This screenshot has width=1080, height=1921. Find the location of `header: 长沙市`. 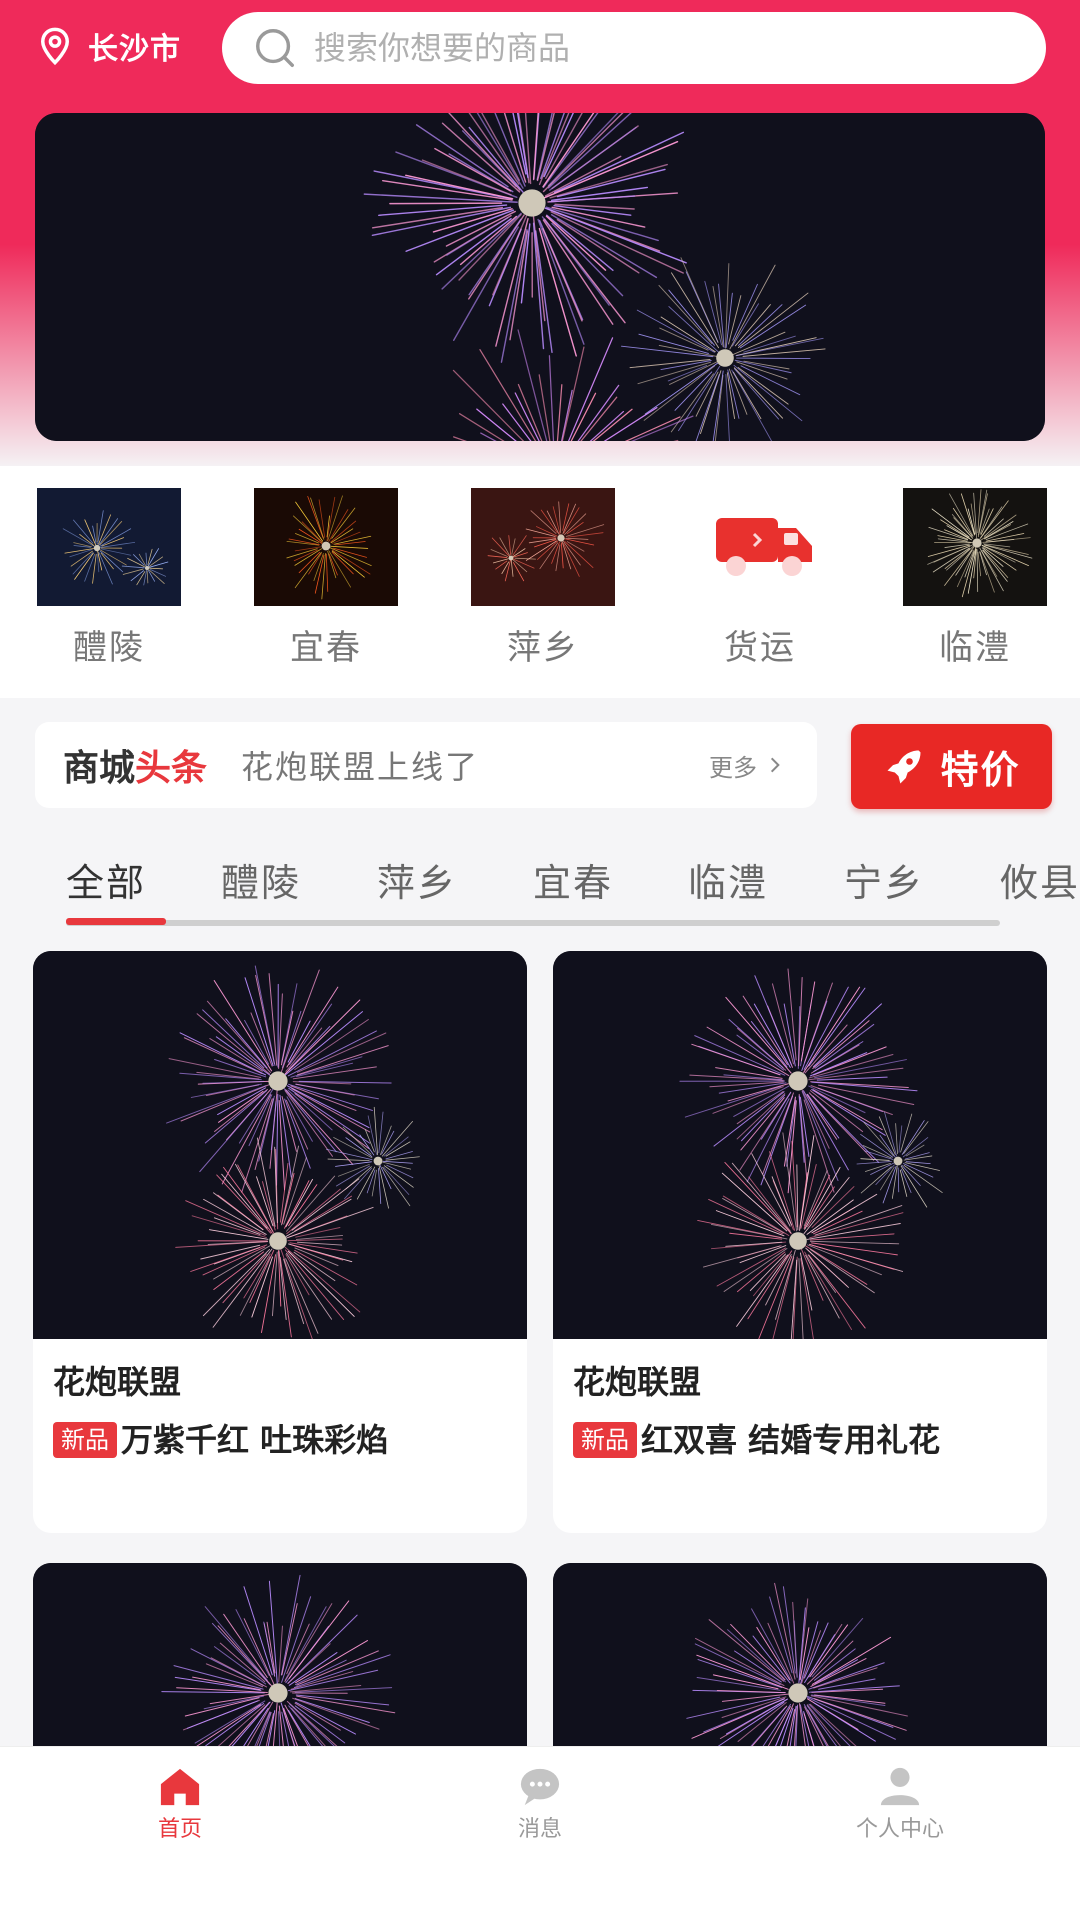

header: 长沙市 is located at coordinates (540, 50).